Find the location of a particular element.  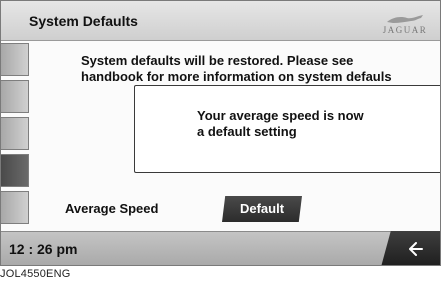

logo-wordmark: JAGUAR is located at coordinates (405, 30).